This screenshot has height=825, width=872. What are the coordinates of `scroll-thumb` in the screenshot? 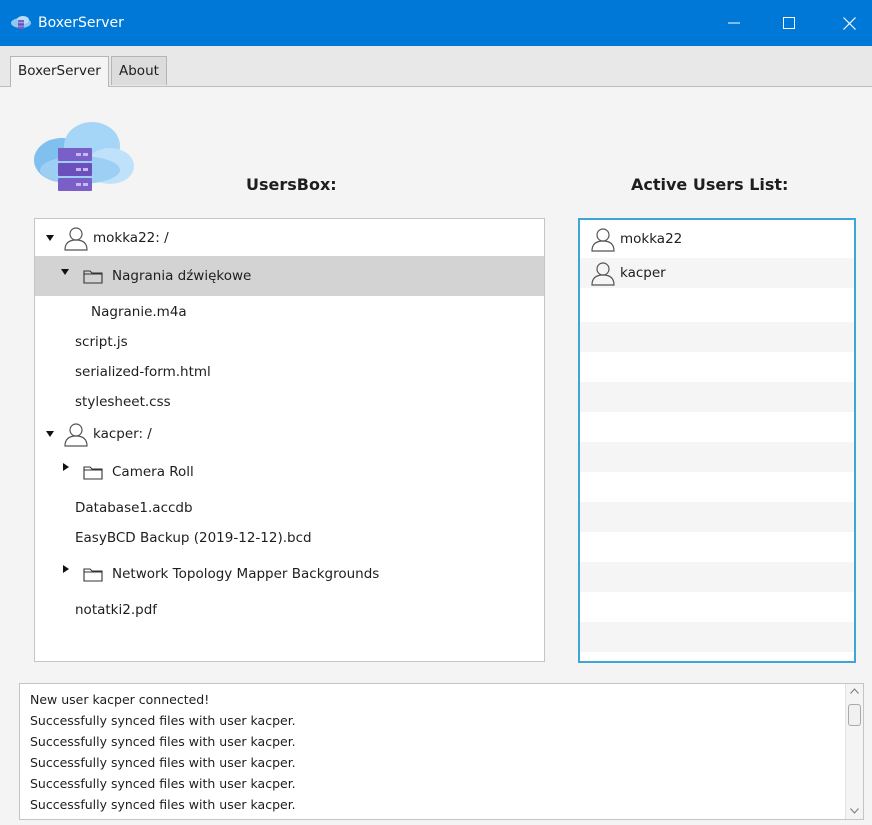 It's located at (854, 715).